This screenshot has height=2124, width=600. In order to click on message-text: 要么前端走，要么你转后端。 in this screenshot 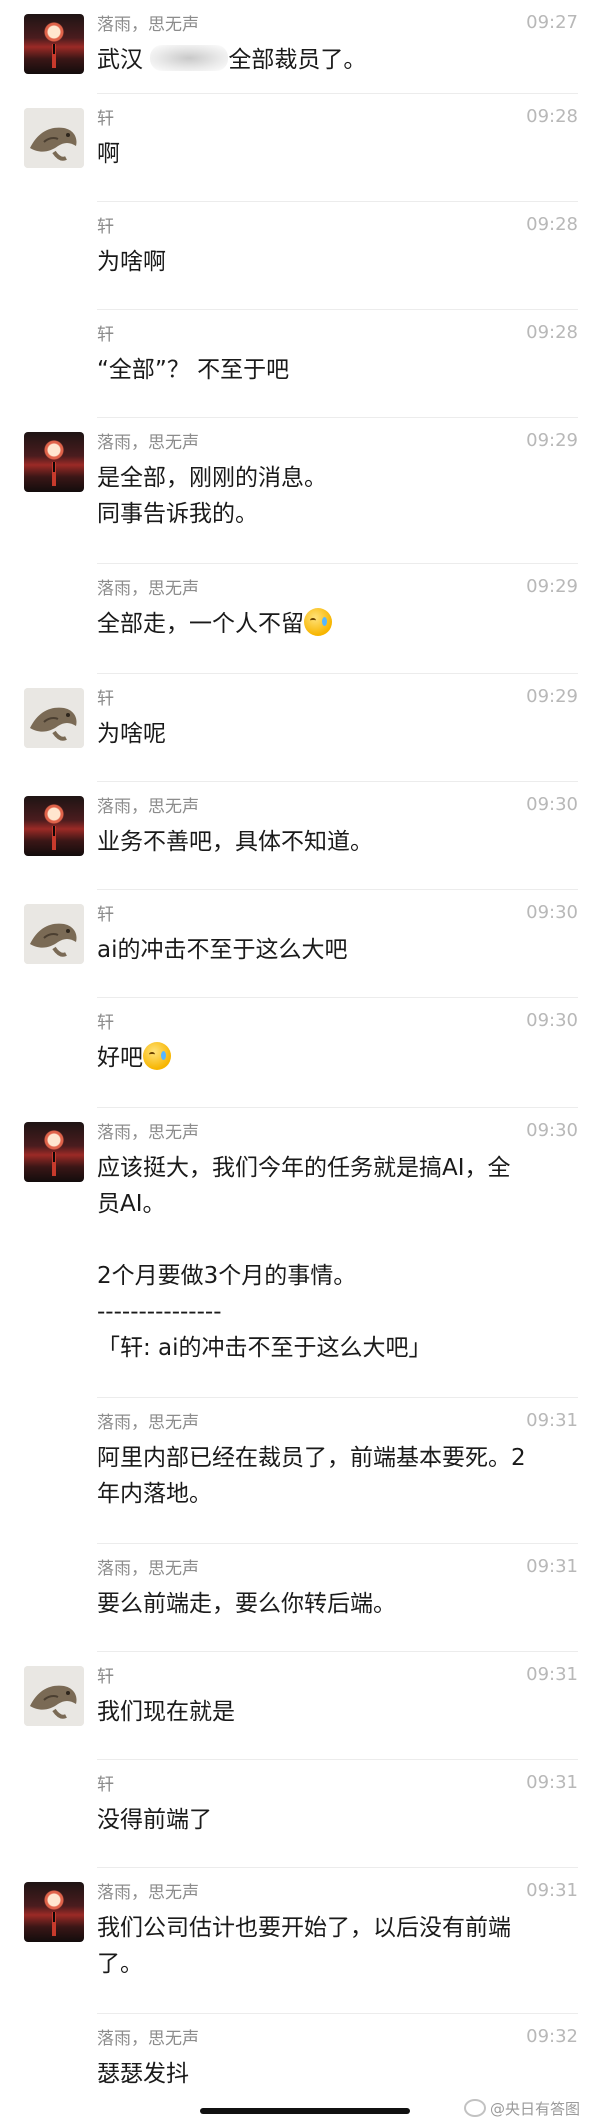, I will do `click(246, 1604)`.